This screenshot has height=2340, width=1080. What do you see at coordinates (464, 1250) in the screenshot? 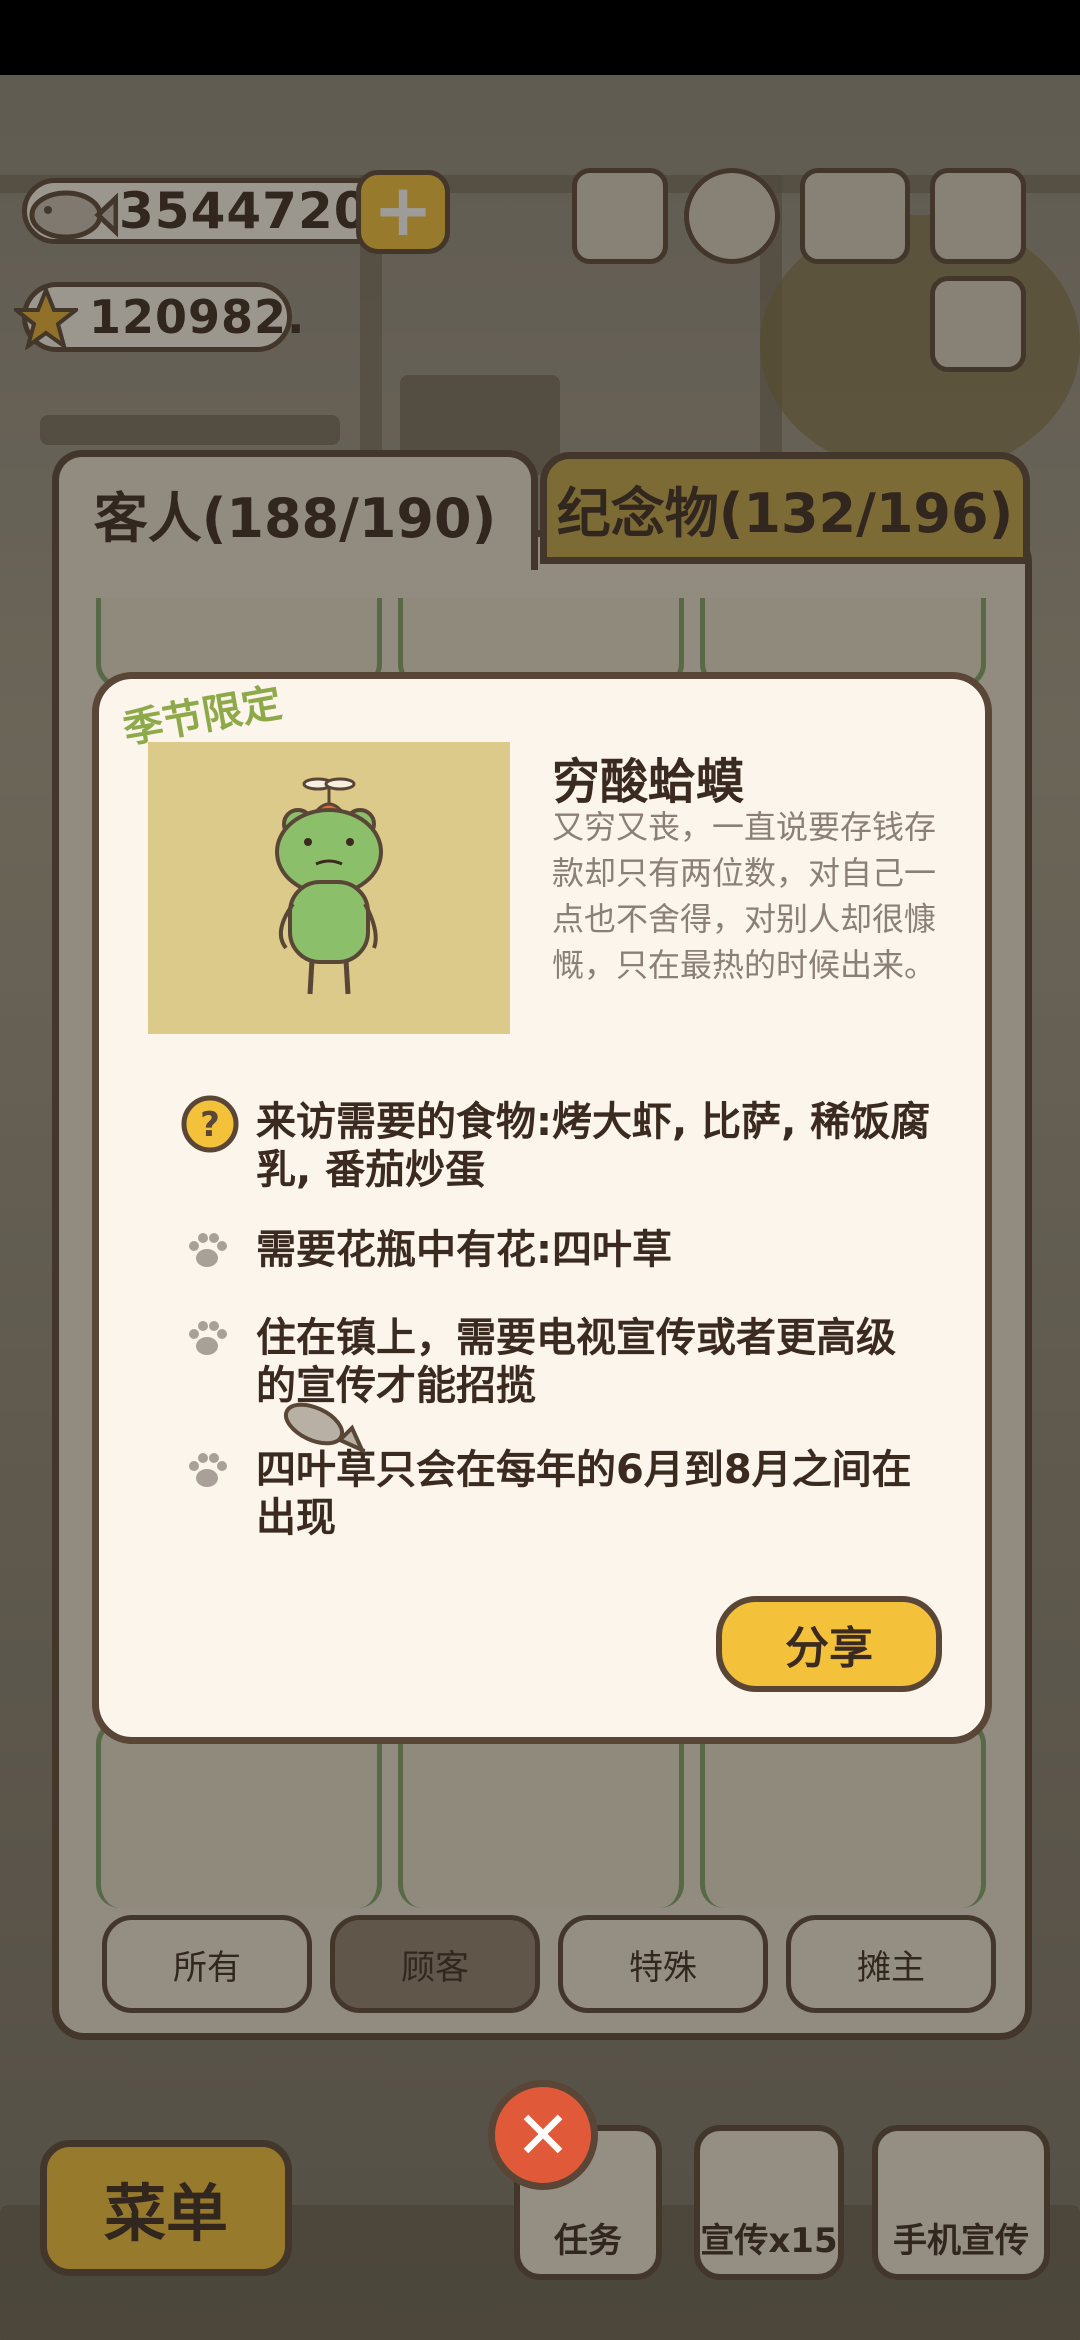
I see `requirement-vase: 需要花瓶中有花:四叶草` at bounding box center [464, 1250].